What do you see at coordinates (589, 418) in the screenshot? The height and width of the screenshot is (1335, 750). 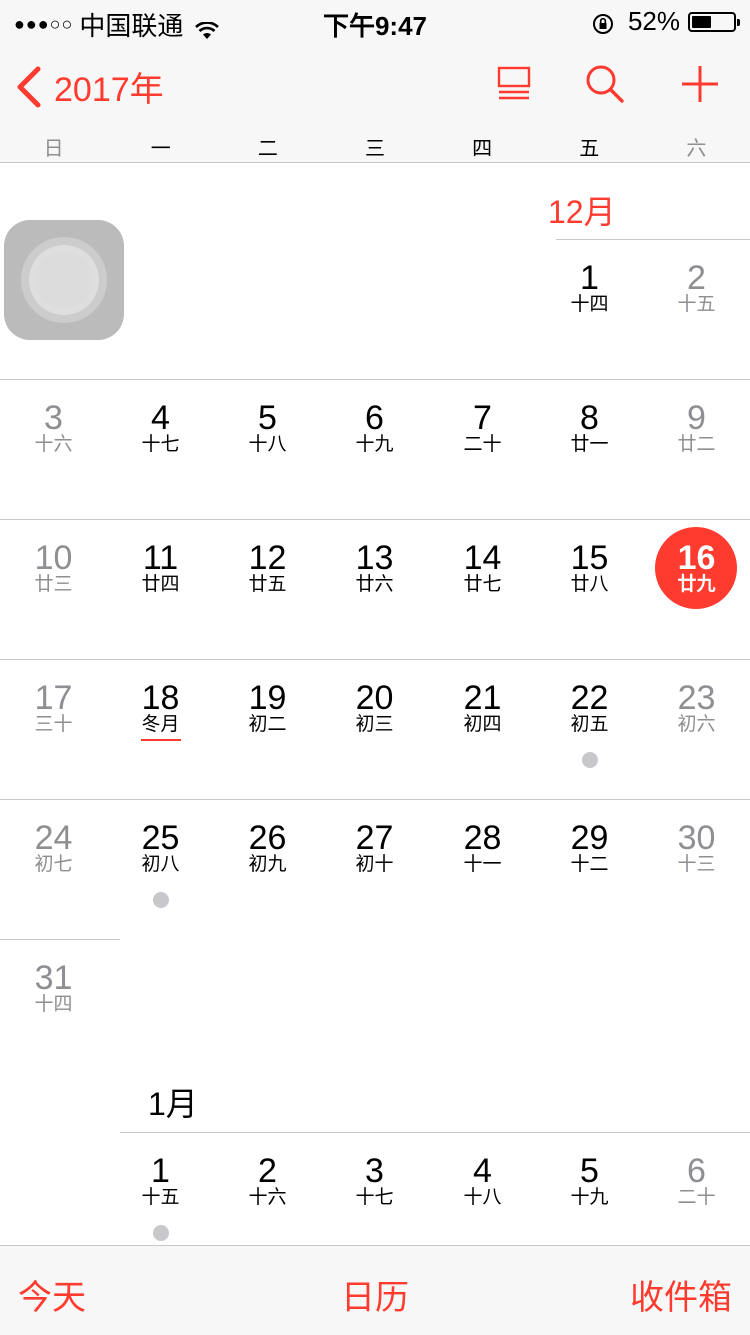 I see `day-number: 8` at bounding box center [589, 418].